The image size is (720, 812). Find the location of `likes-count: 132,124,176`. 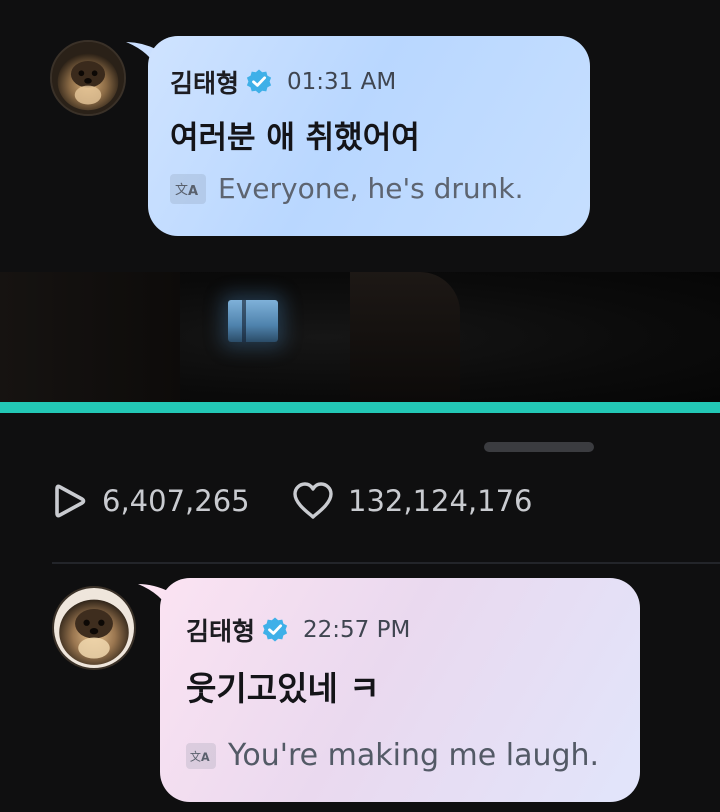

likes-count: 132,124,176 is located at coordinates (440, 501).